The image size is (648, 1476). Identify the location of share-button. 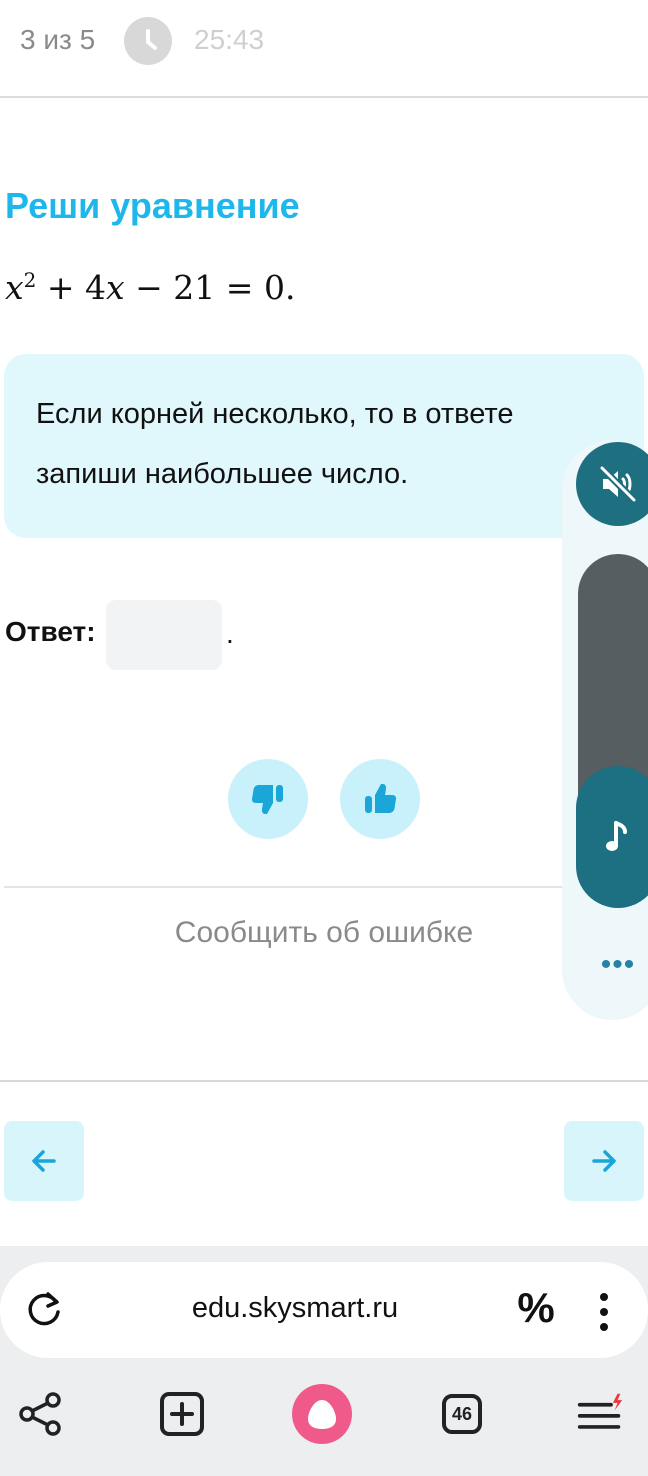
(41, 1414).